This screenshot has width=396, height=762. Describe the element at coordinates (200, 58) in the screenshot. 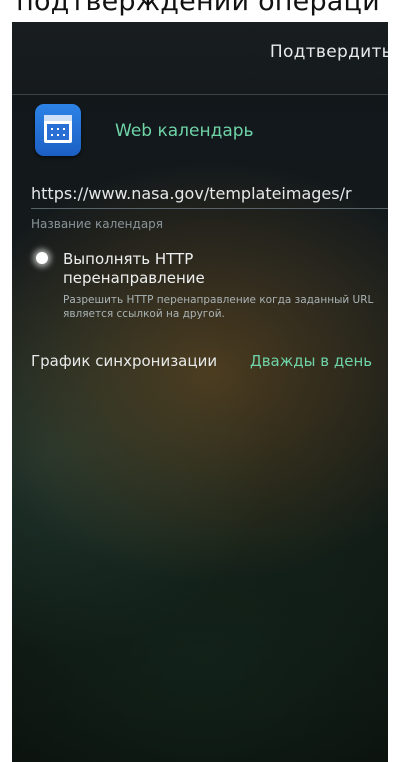

I see `action-bar: Подтвердить` at that location.